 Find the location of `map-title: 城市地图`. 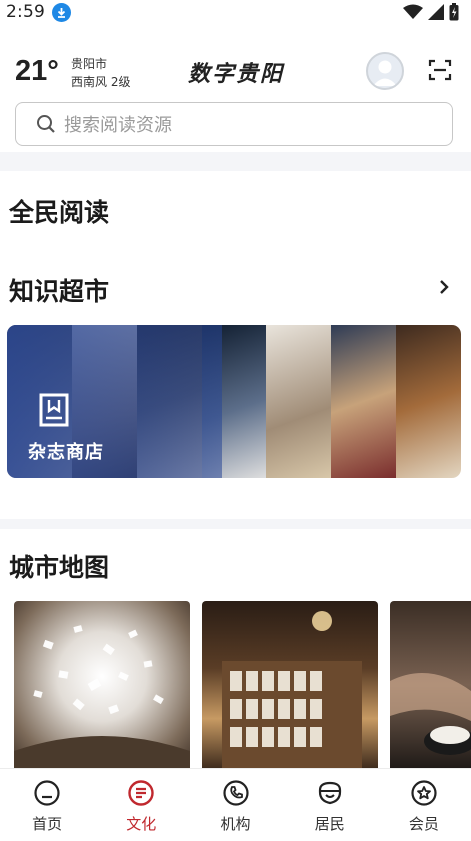

map-title: 城市地图 is located at coordinates (59, 567).